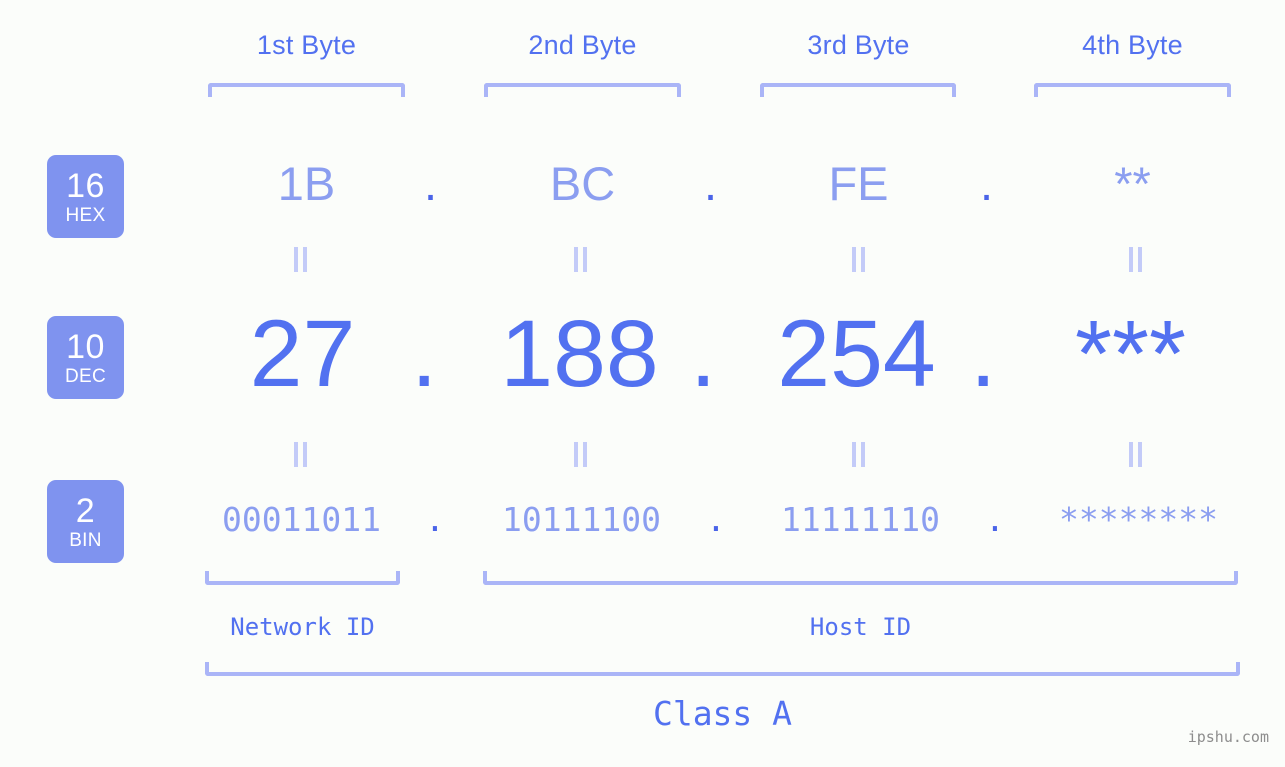 The width and height of the screenshot is (1285, 767). I want to click on base-badge-dec: 10 DEC, so click(85, 357).